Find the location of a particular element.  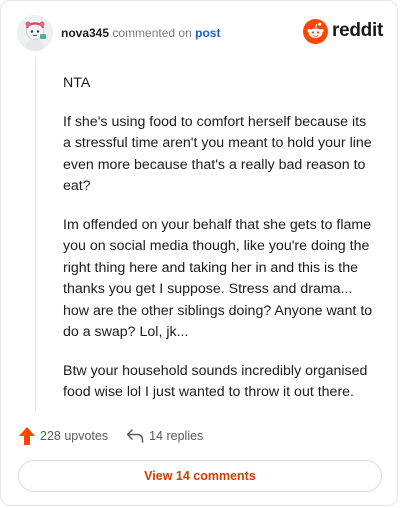

comment-meta: nova345 commented on post is located at coordinates (140, 33).